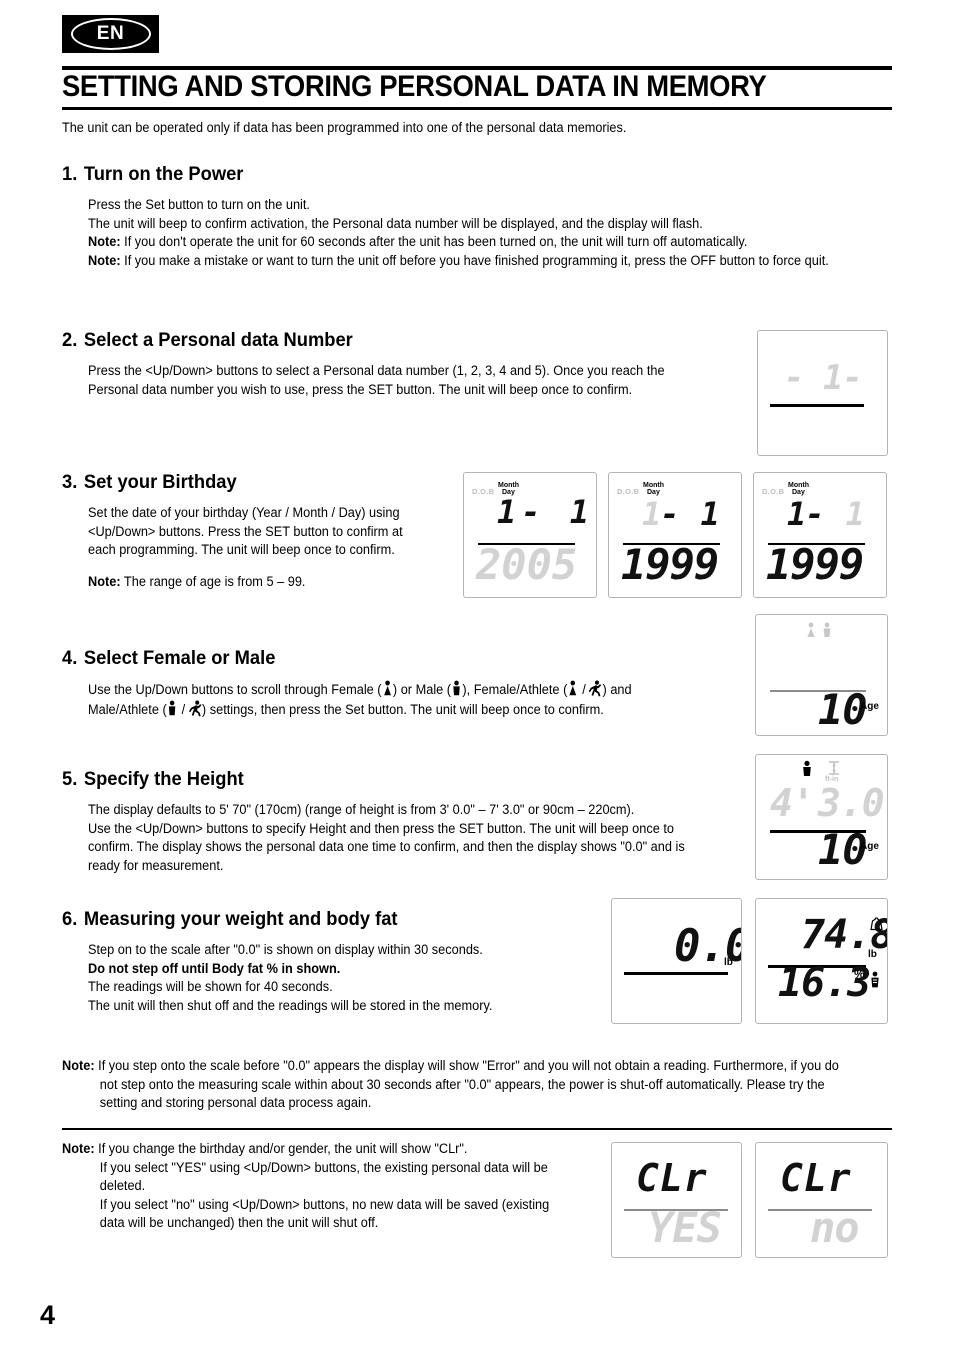  I want to click on section-4-title: Select Female or Male, so click(179, 658).